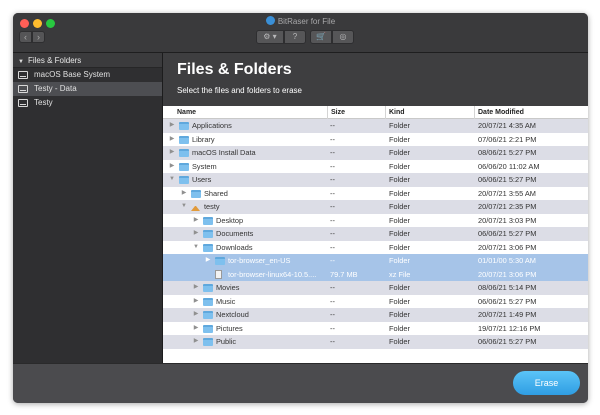 The image size is (600, 415). Describe the element at coordinates (228, 287) in the screenshot. I see `row-name: Movies` at that location.